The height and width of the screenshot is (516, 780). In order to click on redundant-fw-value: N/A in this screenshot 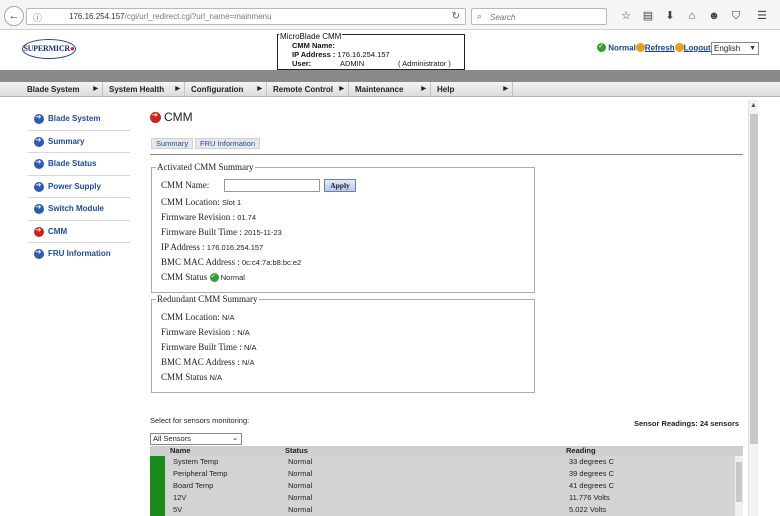, I will do `click(243, 332)`.